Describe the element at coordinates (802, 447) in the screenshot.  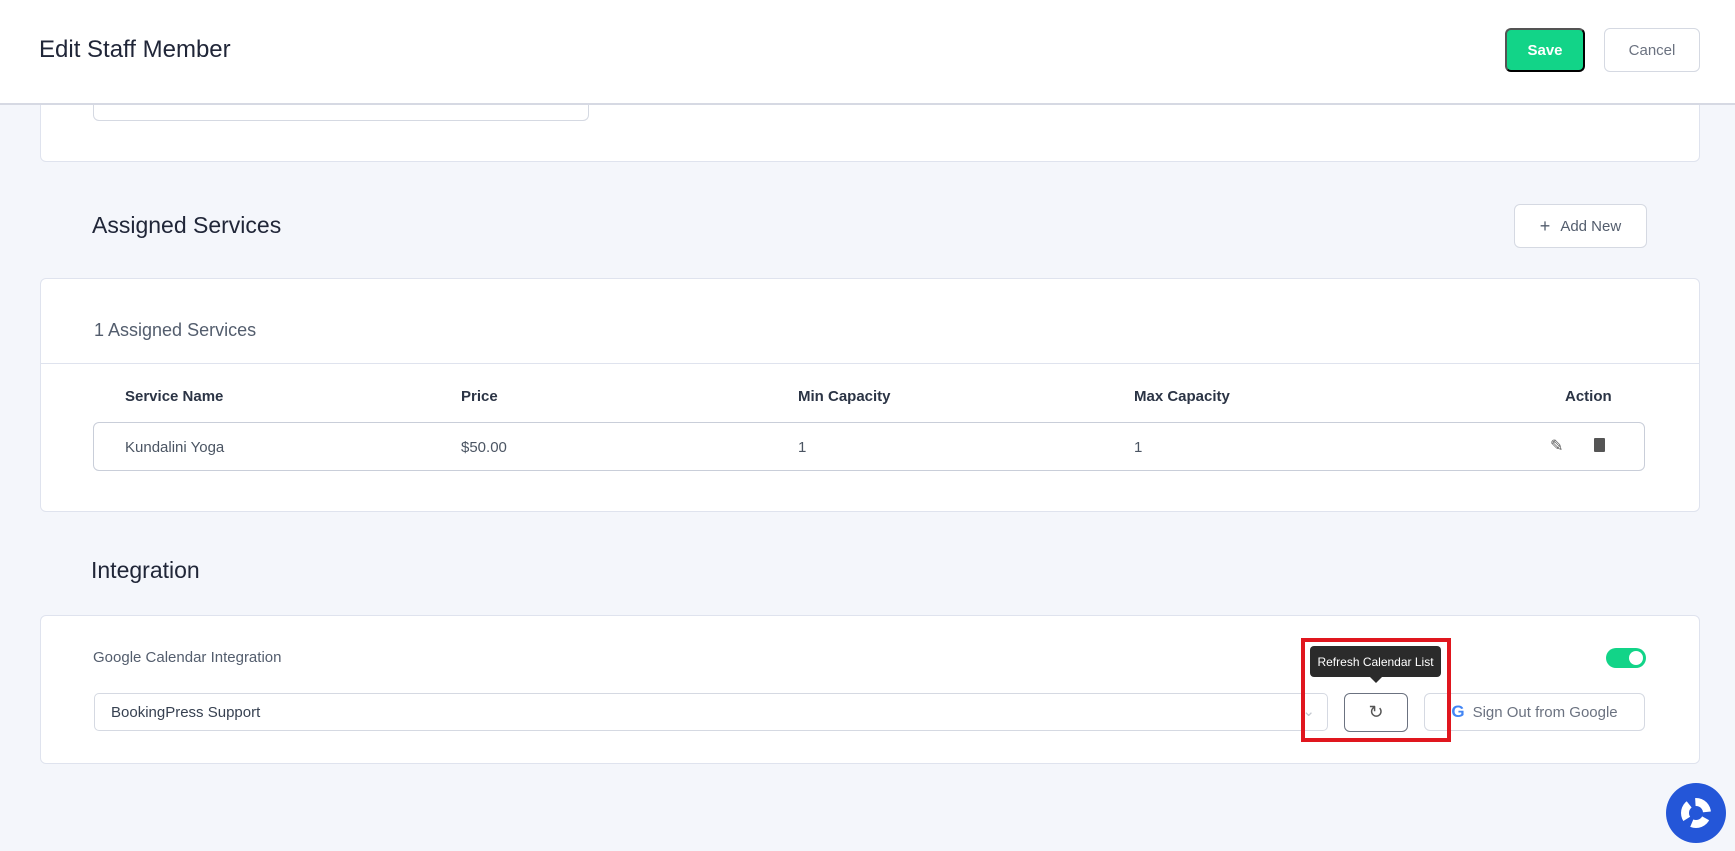
I see `service-min: 1` at that location.